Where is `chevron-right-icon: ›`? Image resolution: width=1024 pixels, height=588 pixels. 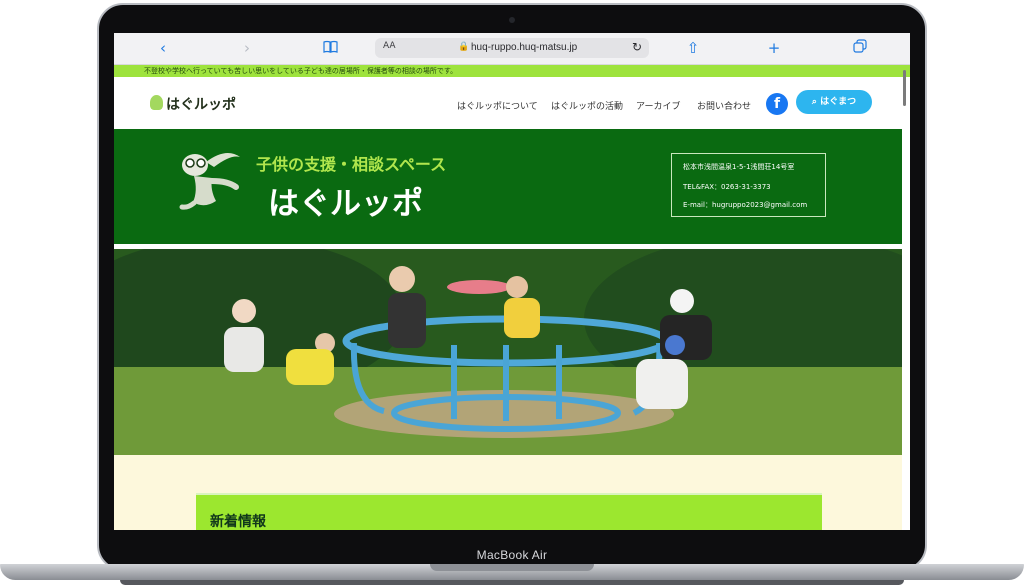 chevron-right-icon: › is located at coordinates (247, 48).